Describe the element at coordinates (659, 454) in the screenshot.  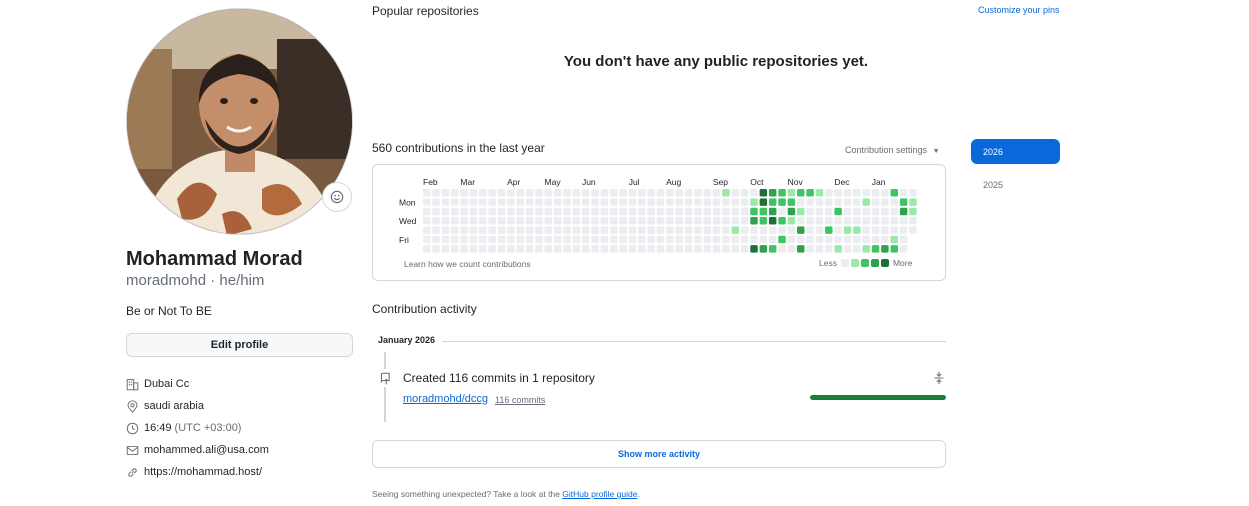
I see `show-more-activity-button: Show more activity` at that location.